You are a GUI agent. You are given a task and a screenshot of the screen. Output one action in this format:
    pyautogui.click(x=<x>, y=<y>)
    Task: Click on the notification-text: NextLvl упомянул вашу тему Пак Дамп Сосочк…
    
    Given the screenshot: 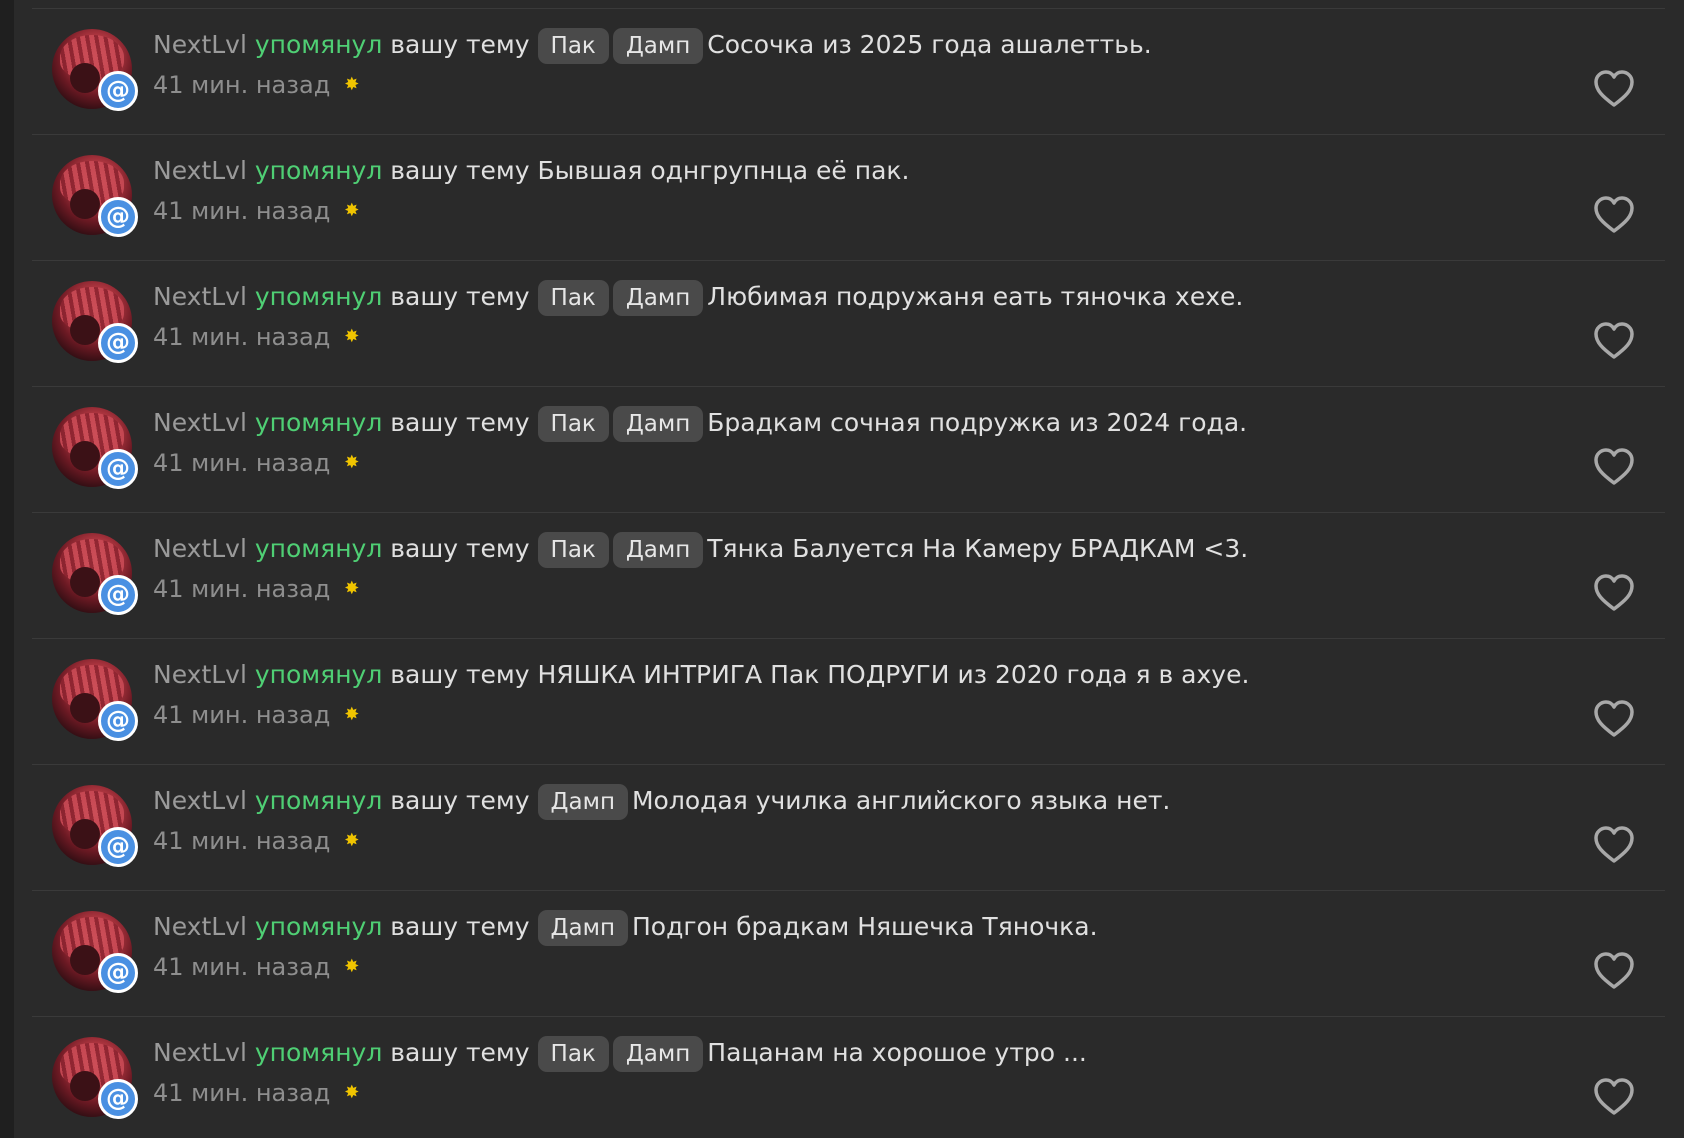 What is the action you would take?
    pyautogui.click(x=652, y=45)
    